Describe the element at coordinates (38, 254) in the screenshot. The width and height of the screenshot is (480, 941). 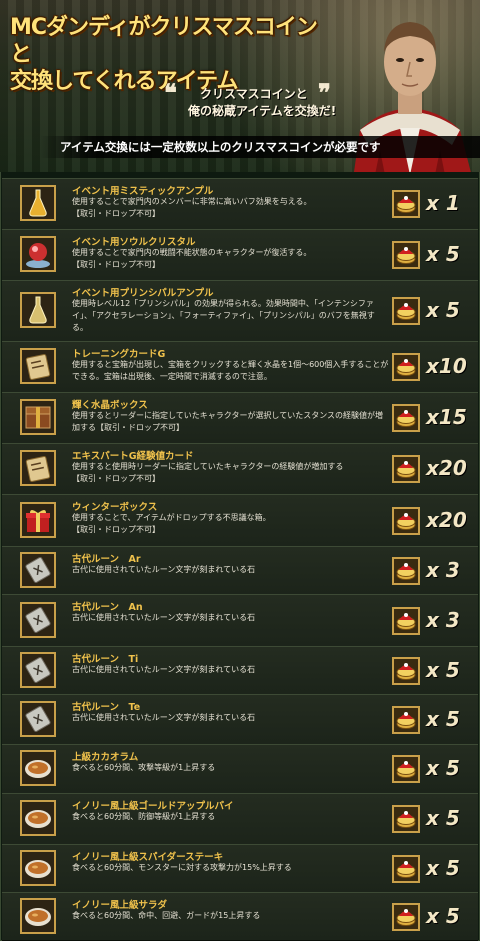
I see `crystal-icon` at that location.